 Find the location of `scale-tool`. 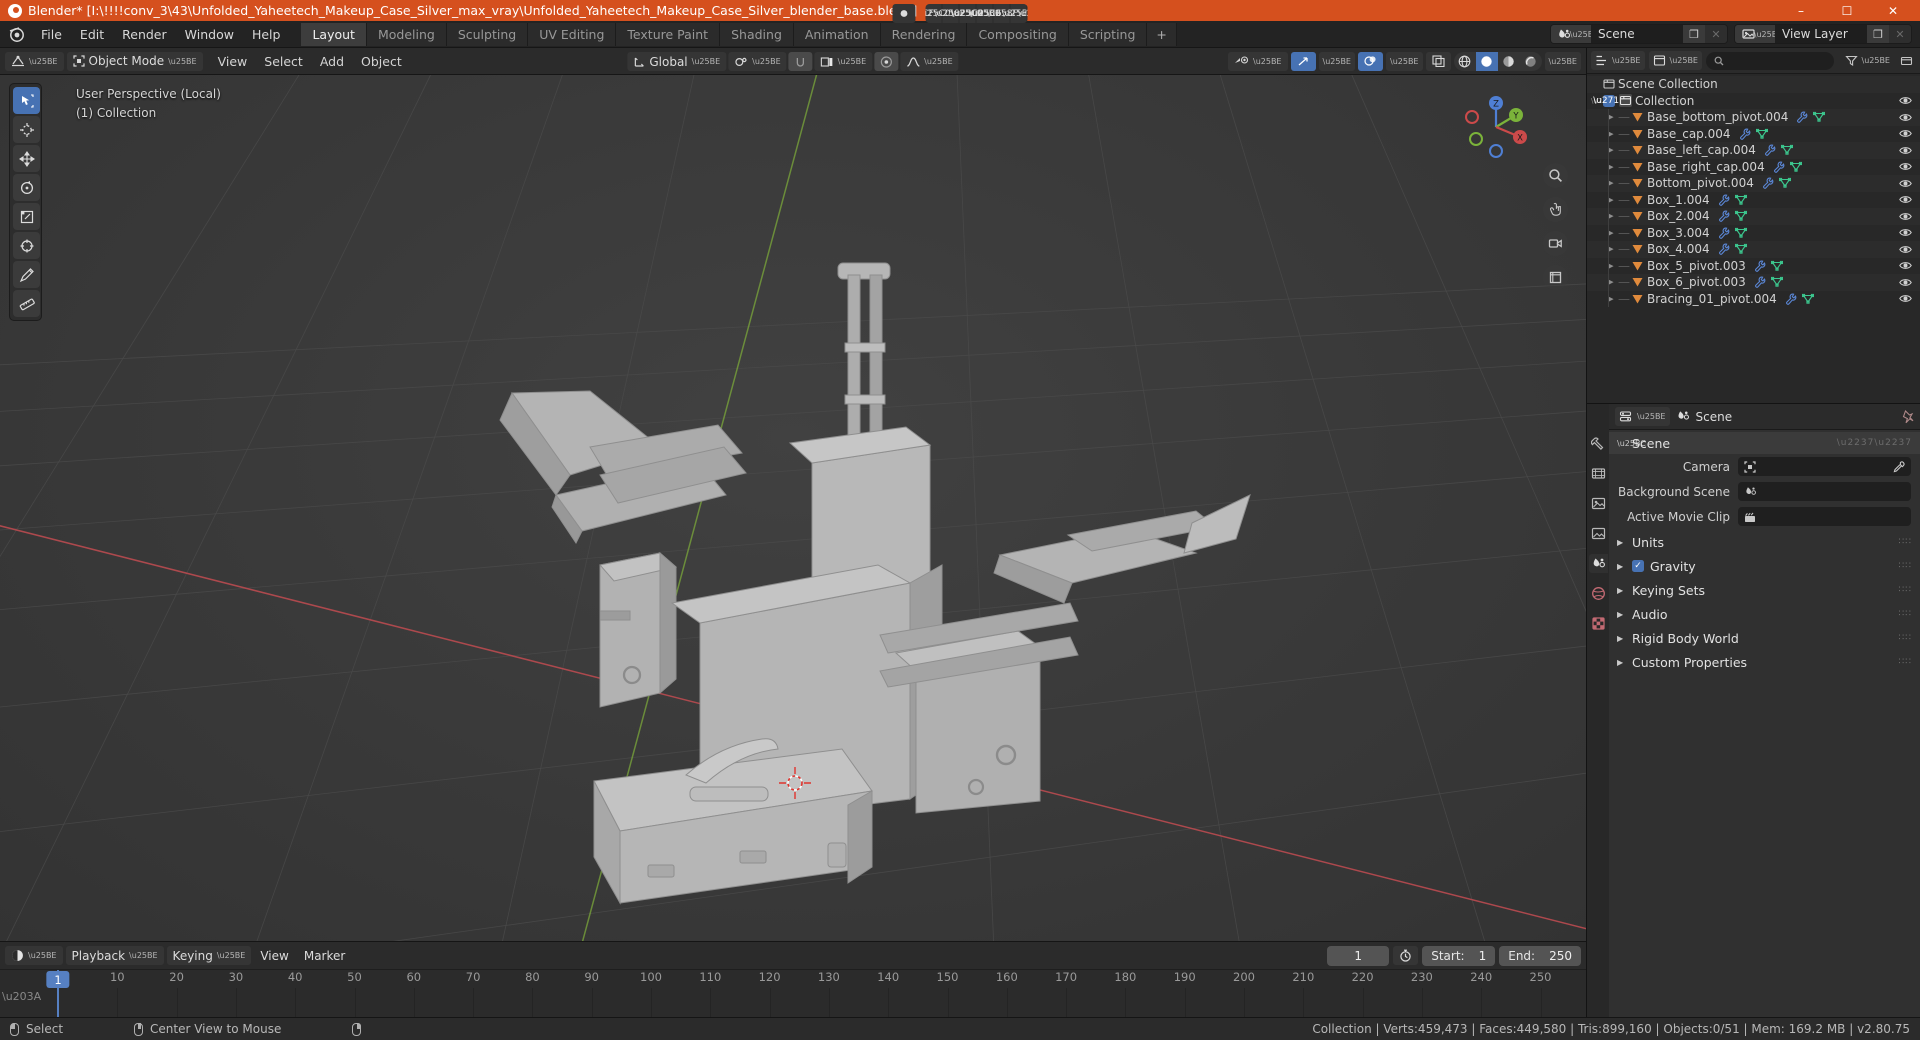

scale-tool is located at coordinates (26, 216).